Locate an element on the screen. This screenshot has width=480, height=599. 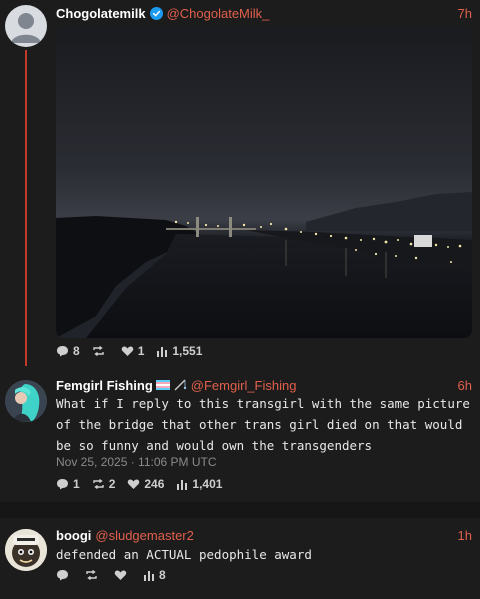
fishing-rod-icon is located at coordinates (180, 385).